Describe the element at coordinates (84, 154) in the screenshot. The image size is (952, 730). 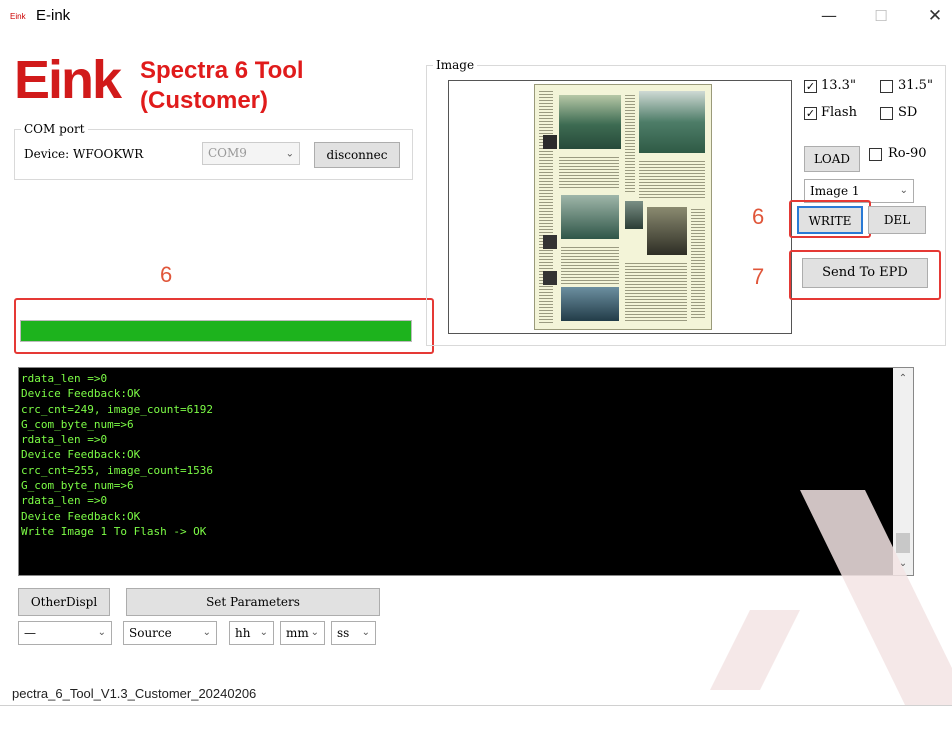
I see `device-label: Device: WFOOKWR` at that location.